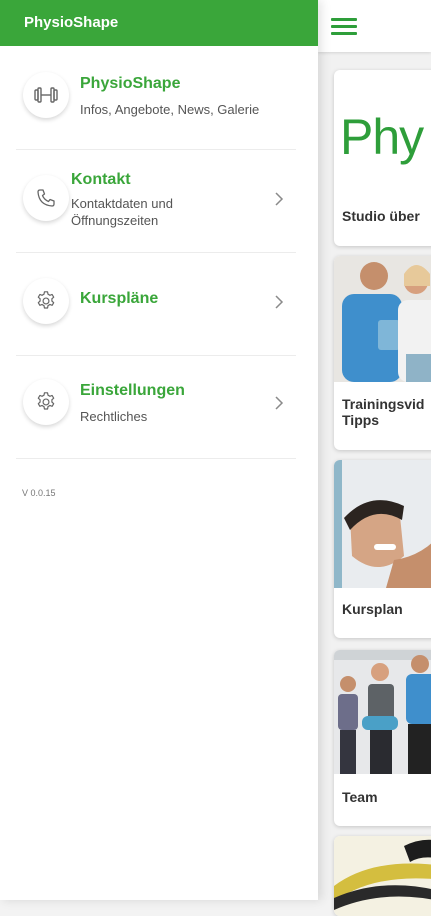 The height and width of the screenshot is (916, 431). What do you see at coordinates (344, 26) in the screenshot?
I see `menu-icon` at bounding box center [344, 26].